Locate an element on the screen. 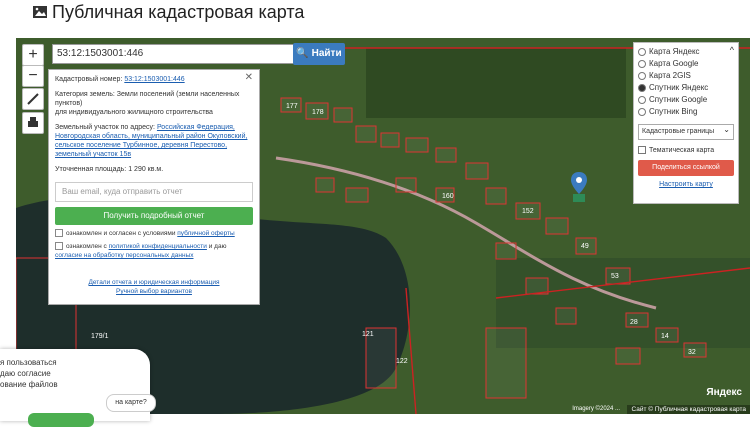  collapse-icon: ^ is located at coordinates (732, 50).